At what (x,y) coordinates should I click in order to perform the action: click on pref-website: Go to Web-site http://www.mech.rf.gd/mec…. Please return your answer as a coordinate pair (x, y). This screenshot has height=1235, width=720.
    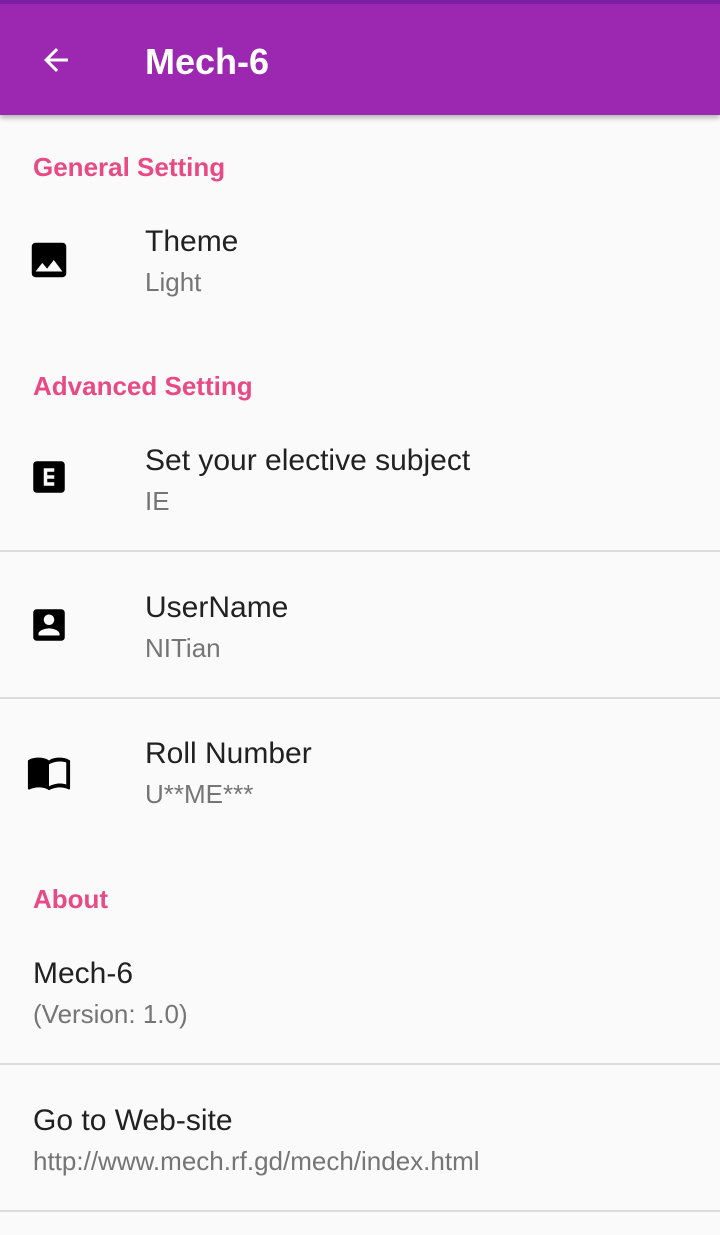
    Looking at the image, I should click on (360, 1137).